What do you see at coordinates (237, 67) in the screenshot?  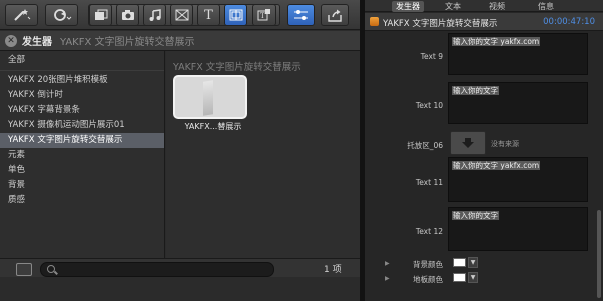 I see `content-title: YAKFX 文字图片旋转交替展示` at bounding box center [237, 67].